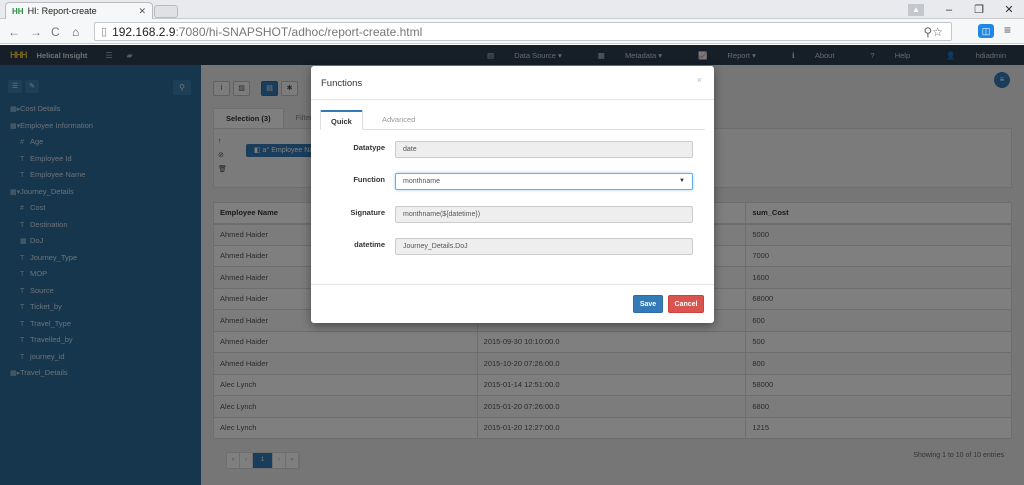  Describe the element at coordinates (104, 32) in the screenshot. I see `page-icon: ▯` at that location.